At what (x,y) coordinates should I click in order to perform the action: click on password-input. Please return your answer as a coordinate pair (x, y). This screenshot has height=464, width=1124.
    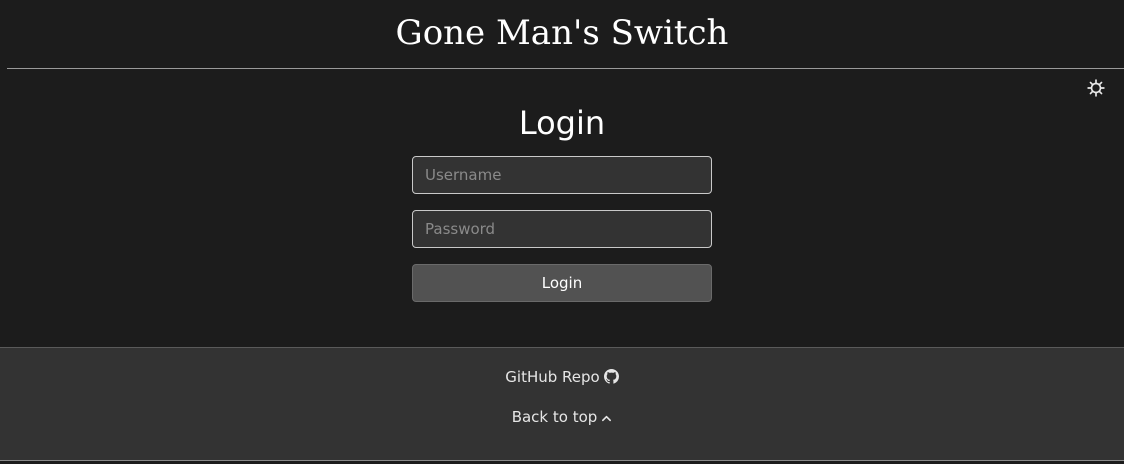
    Looking at the image, I should click on (562, 229).